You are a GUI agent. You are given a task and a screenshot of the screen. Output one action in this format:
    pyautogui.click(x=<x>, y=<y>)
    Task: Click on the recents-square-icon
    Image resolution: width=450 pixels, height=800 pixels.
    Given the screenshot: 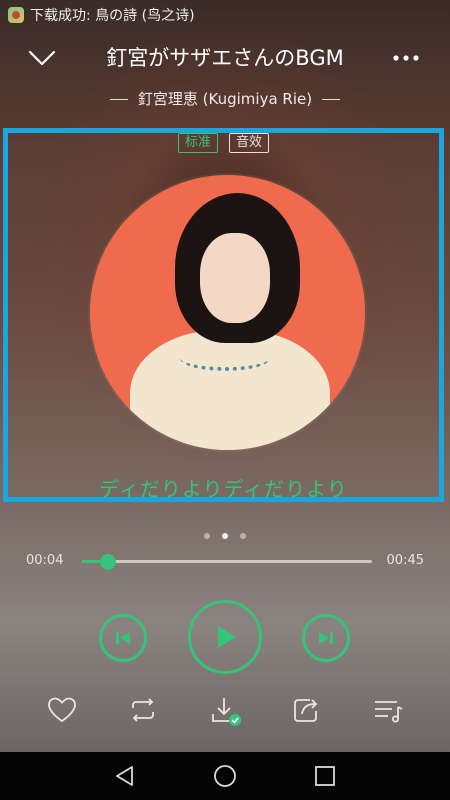 What is the action you would take?
    pyautogui.click(x=325, y=776)
    